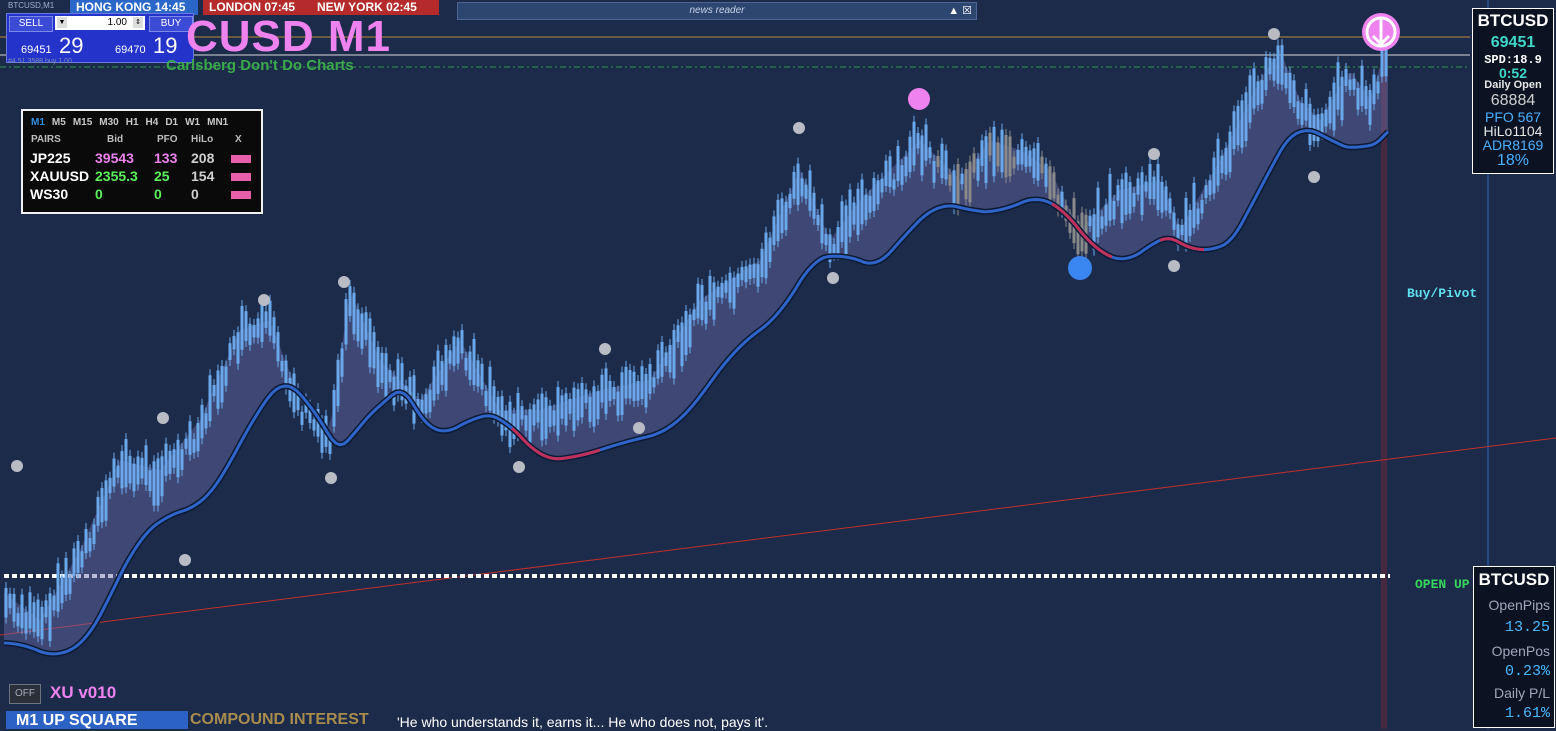 Image resolution: width=1556 pixels, height=731 pixels. I want to click on tf-m15: M15, so click(82, 122).